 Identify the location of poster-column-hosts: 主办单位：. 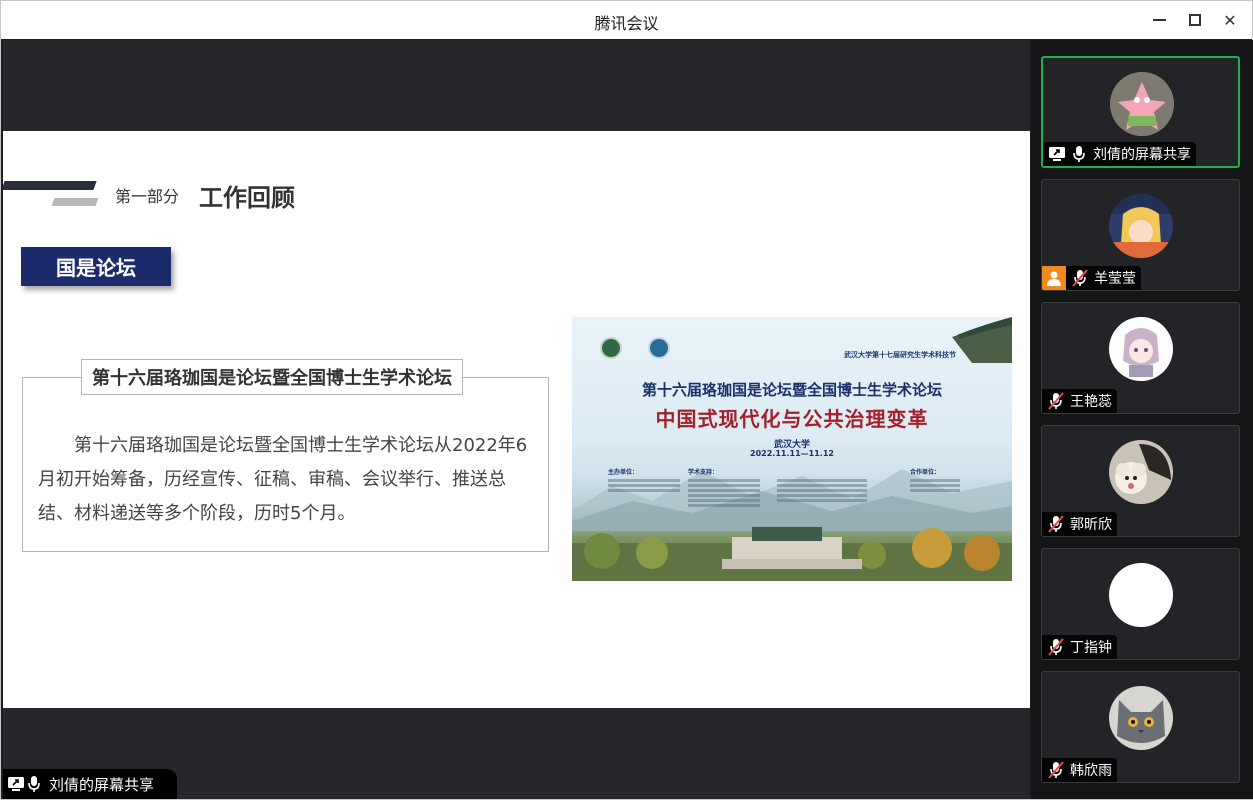
(648, 480).